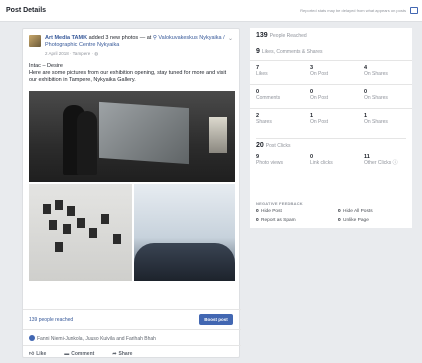  What do you see at coordinates (271, 211) in the screenshot?
I see `hide-post-label: Hide Post` at bounding box center [271, 211].